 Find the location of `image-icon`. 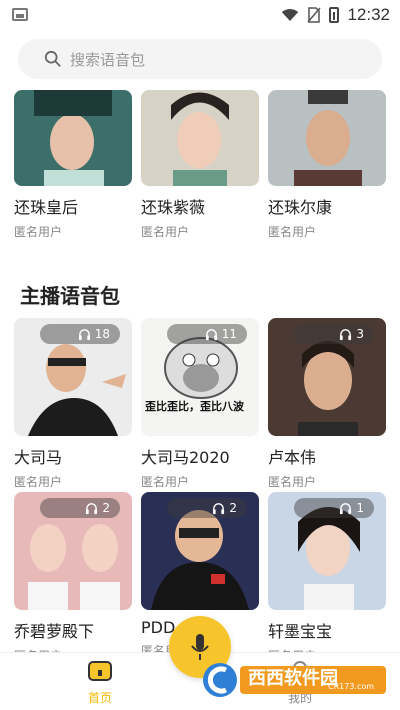

image-icon is located at coordinates (20, 14).